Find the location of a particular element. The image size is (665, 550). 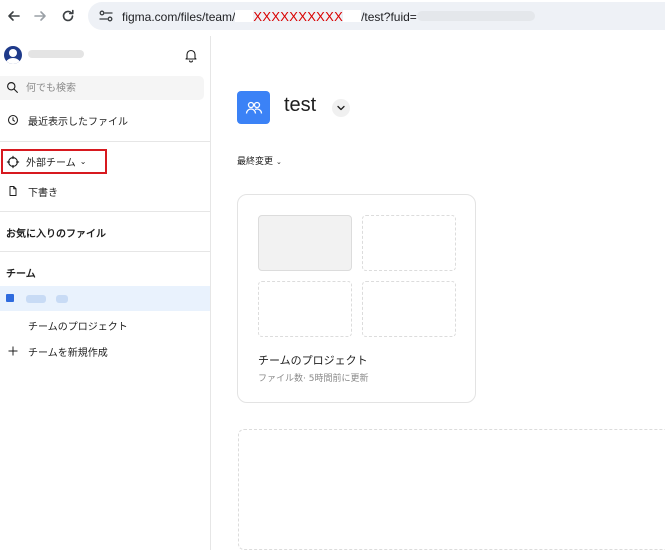

back-button is located at coordinates (14, 16).